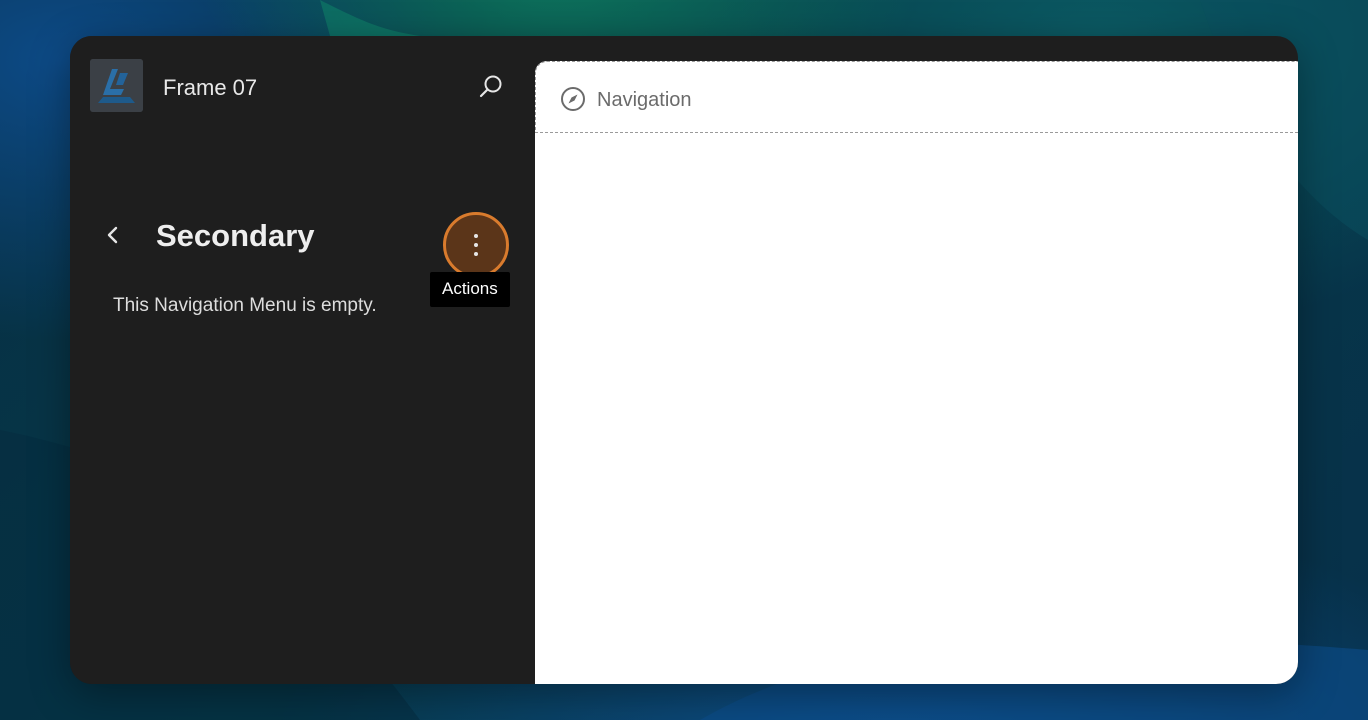  I want to click on search-button, so click(491, 87).